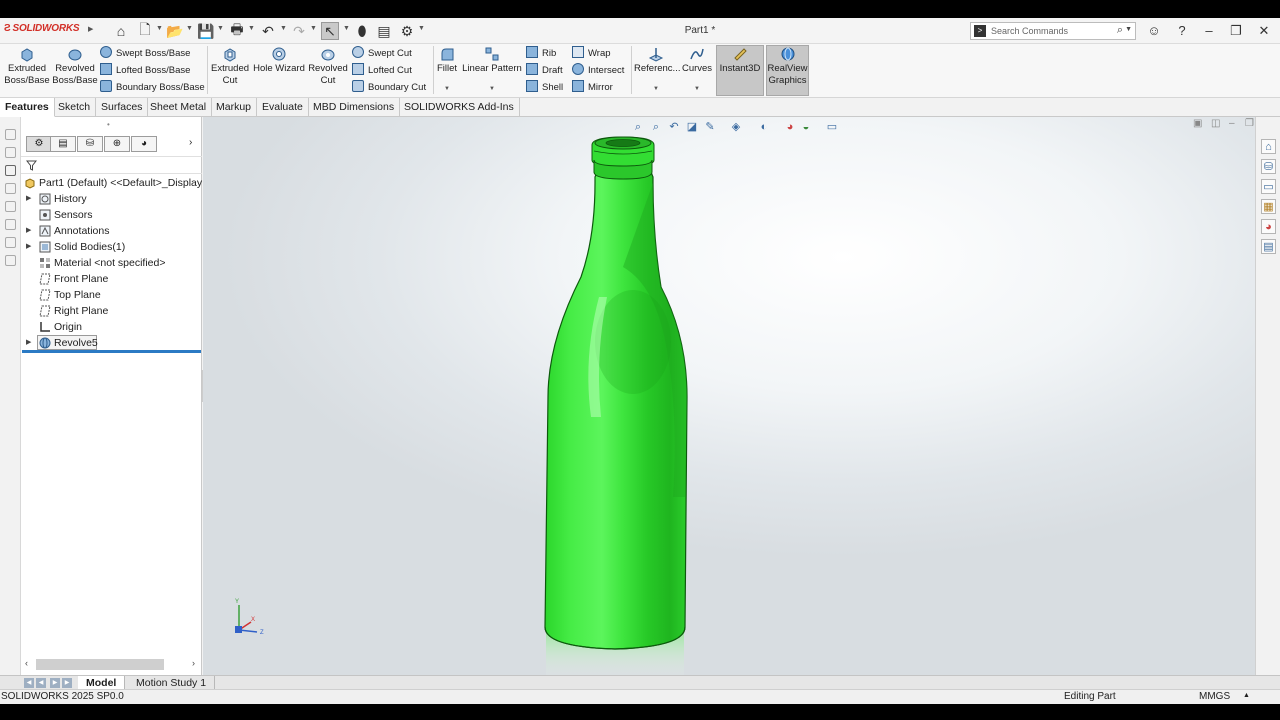  Describe the element at coordinates (175, 31) in the screenshot. I see `open-icon: 📂` at that location.